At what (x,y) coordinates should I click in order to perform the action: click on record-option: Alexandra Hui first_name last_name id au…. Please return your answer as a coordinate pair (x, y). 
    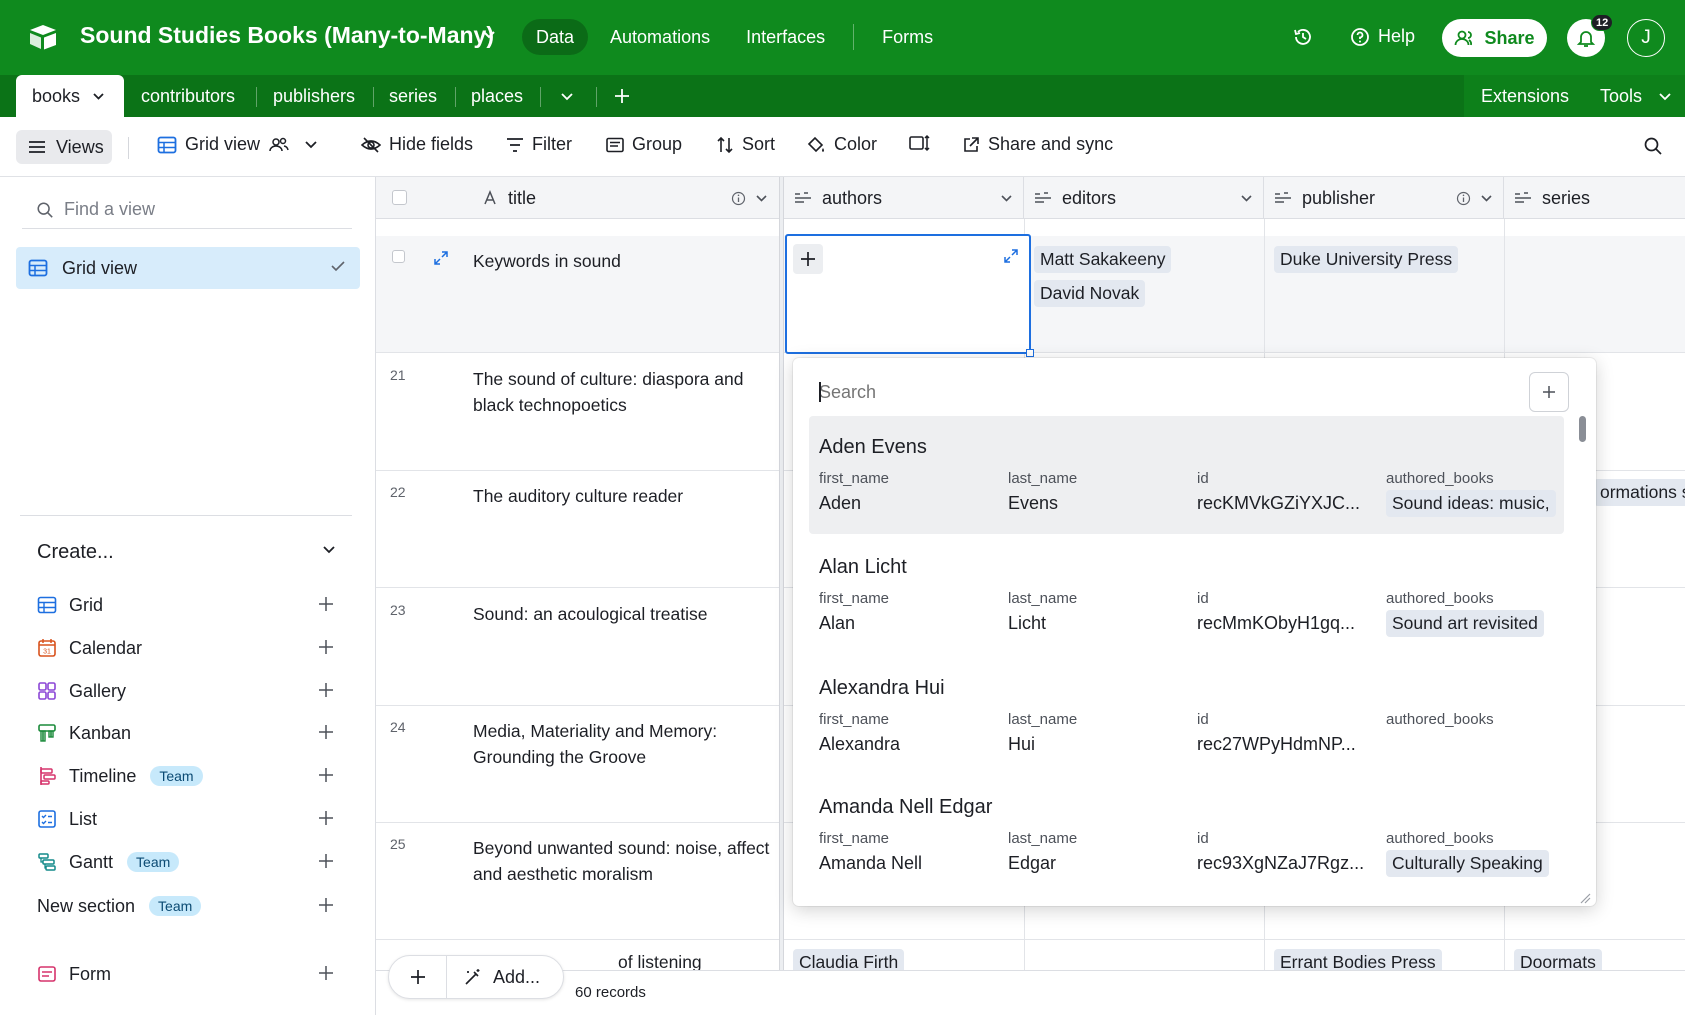
    Looking at the image, I should click on (1186, 716).